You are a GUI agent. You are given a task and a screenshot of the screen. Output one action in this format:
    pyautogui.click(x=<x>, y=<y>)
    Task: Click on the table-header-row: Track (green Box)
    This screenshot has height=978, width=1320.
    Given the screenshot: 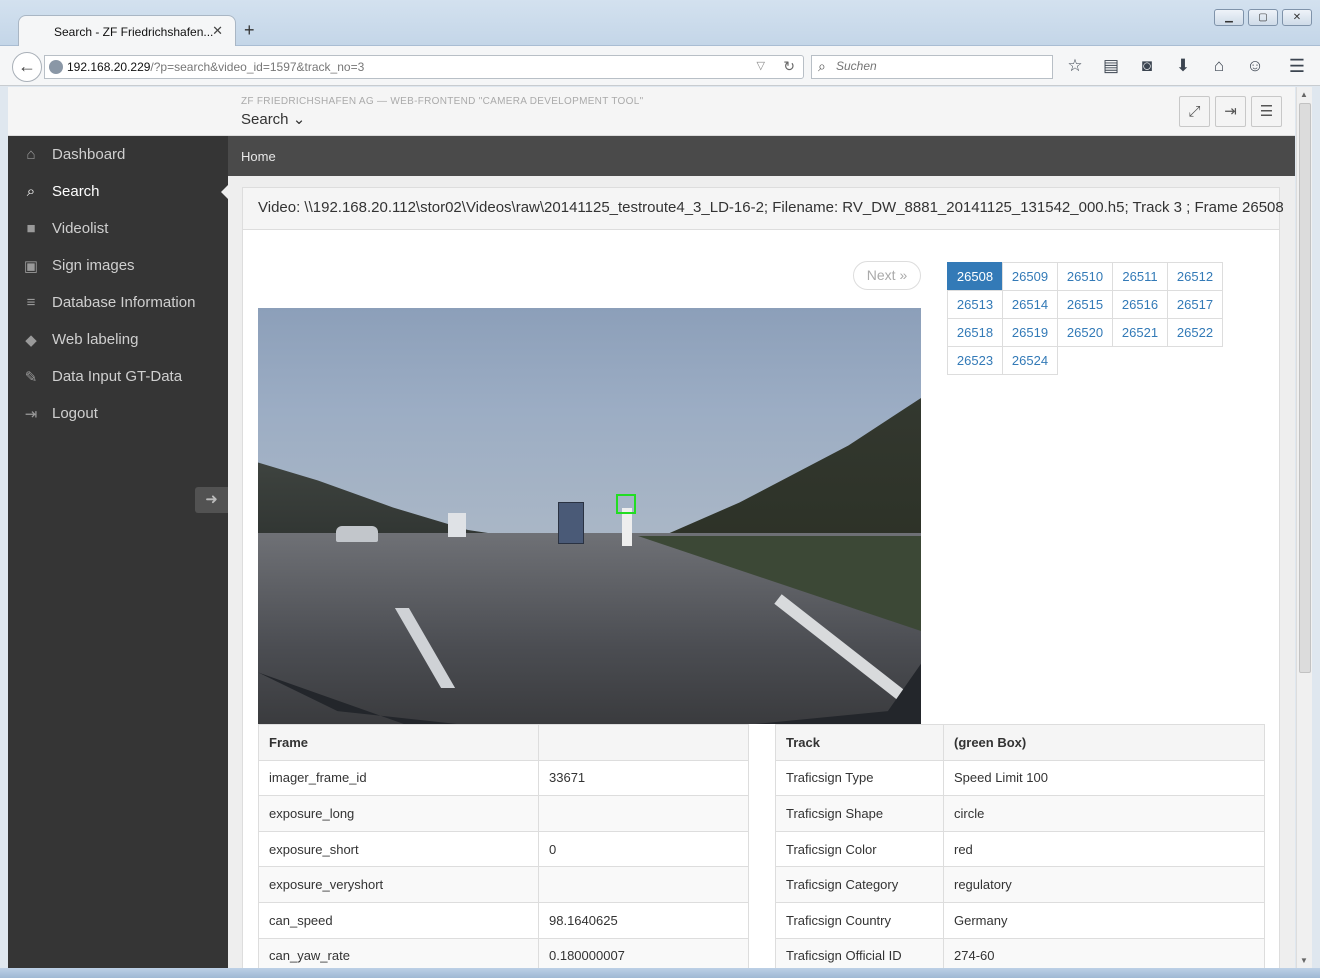 What is the action you would take?
    pyautogui.click(x=1020, y=742)
    